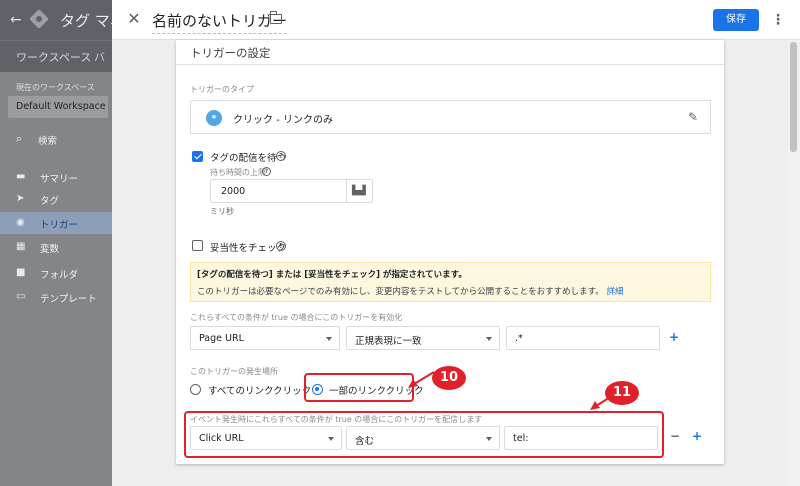 This screenshot has height=486, width=800. What do you see at coordinates (37, 139) in the screenshot?
I see `bg-search: ⌕ 検索` at bounding box center [37, 139].